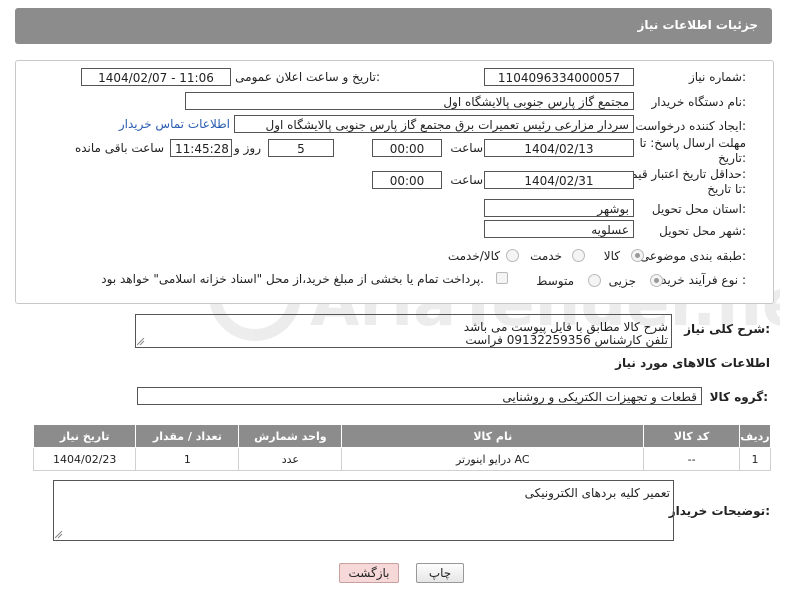 The image size is (788, 598). I want to click on reply-deadline-label-2: تاریخ:, so click(732, 158).